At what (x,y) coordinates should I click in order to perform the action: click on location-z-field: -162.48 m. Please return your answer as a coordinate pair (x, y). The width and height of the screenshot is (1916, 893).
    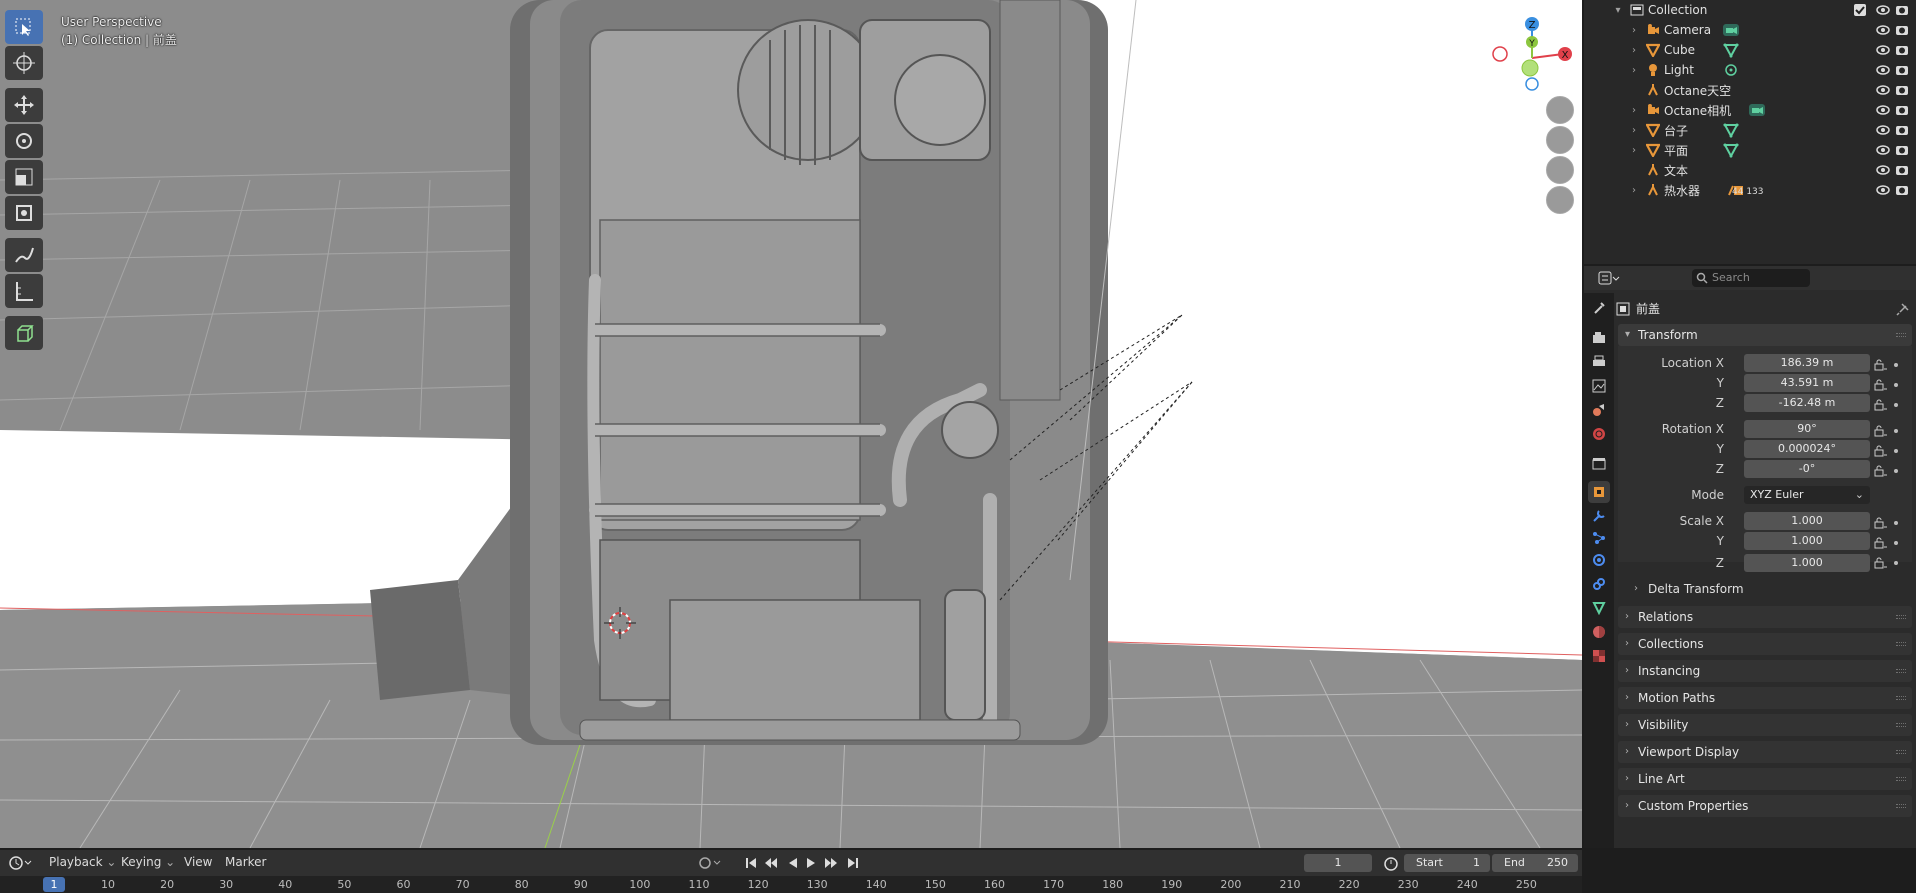
    Looking at the image, I should click on (1807, 403).